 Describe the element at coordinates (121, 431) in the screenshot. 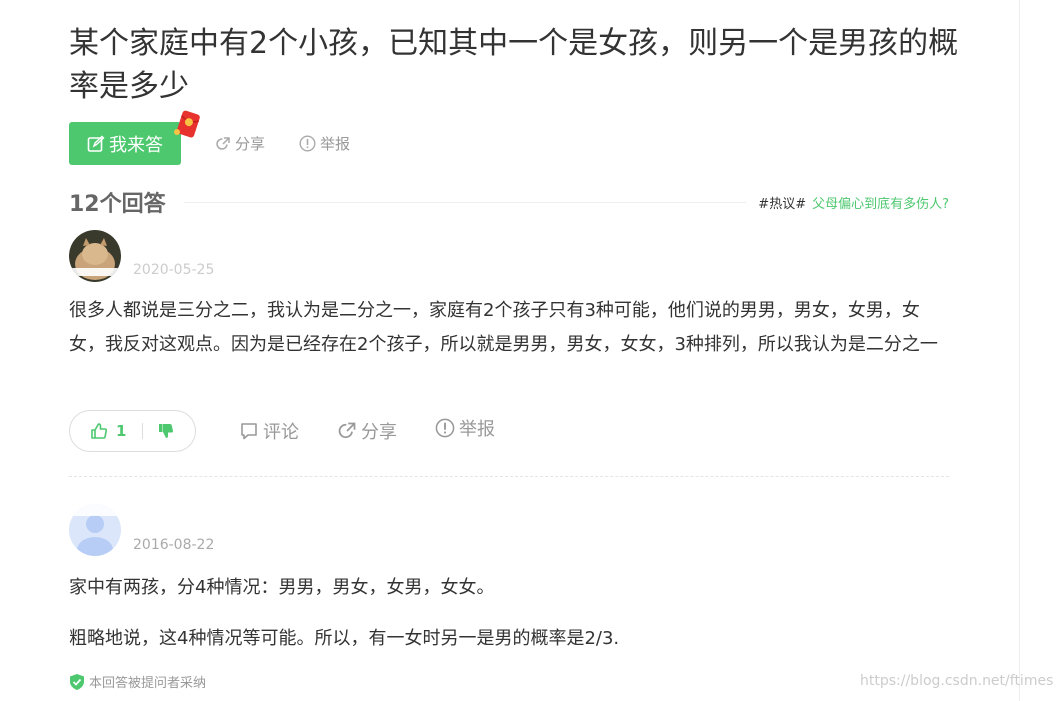

I see `like-count: 1` at that location.